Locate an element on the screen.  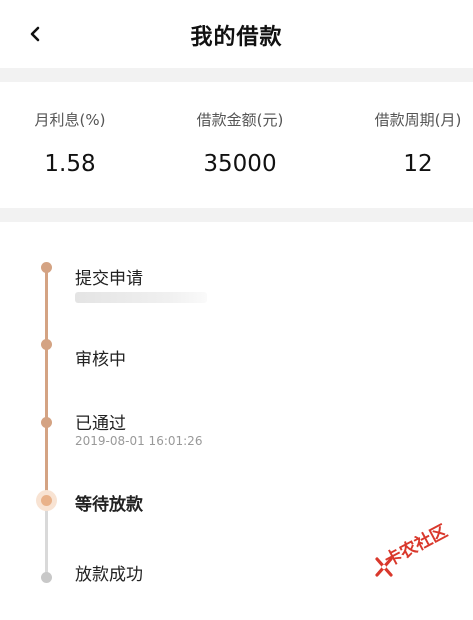
stat-label: 借款金额(元) is located at coordinates (240, 120).